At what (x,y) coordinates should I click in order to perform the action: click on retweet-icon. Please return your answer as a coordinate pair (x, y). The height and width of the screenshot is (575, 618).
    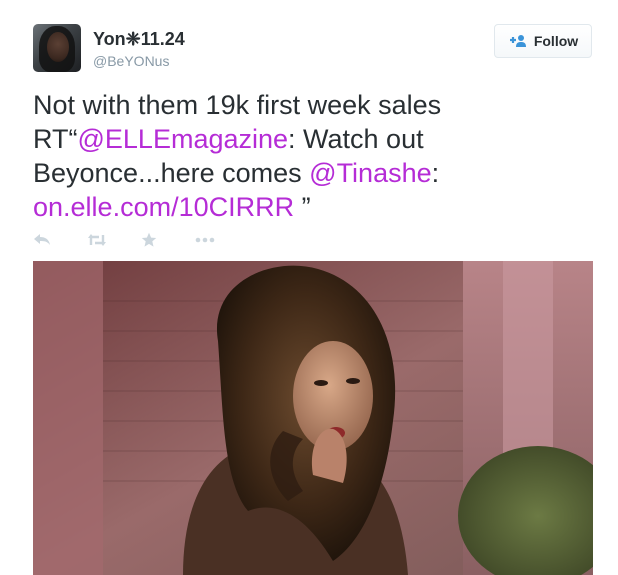
    Looking at the image, I should click on (97, 240).